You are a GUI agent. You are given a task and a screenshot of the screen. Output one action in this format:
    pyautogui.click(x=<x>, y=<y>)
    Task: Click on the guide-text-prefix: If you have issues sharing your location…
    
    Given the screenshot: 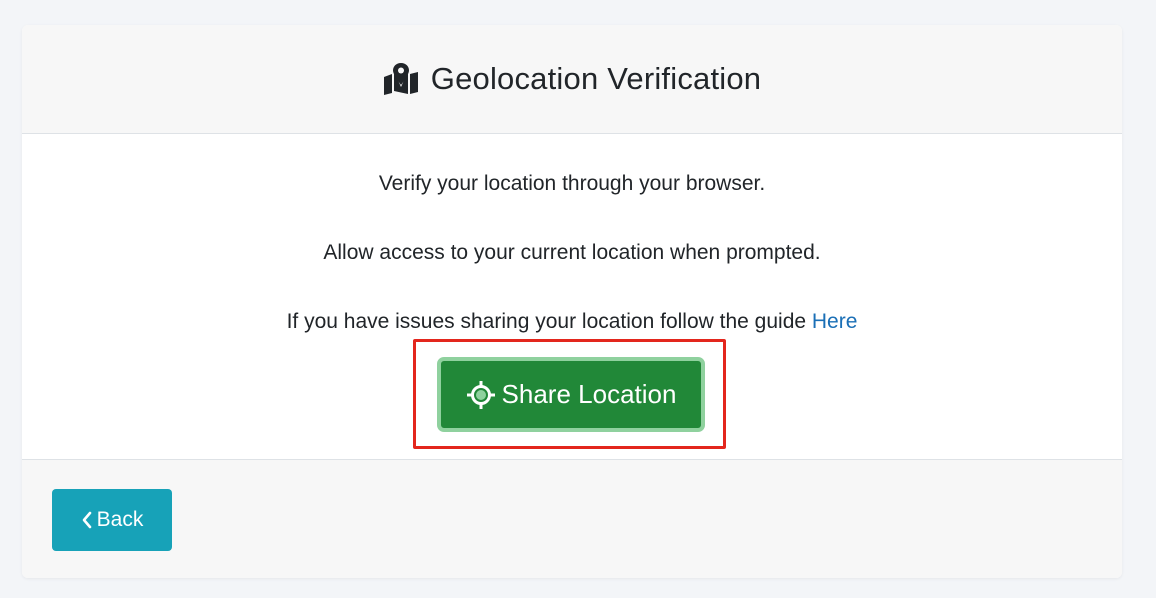 What is the action you would take?
    pyautogui.click(x=549, y=321)
    